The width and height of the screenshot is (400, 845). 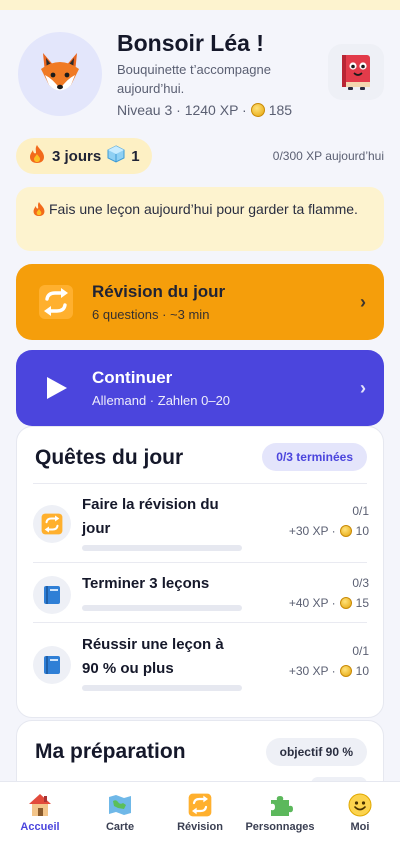 What do you see at coordinates (280, 110) in the screenshot?
I see `coin-count: 185` at bounding box center [280, 110].